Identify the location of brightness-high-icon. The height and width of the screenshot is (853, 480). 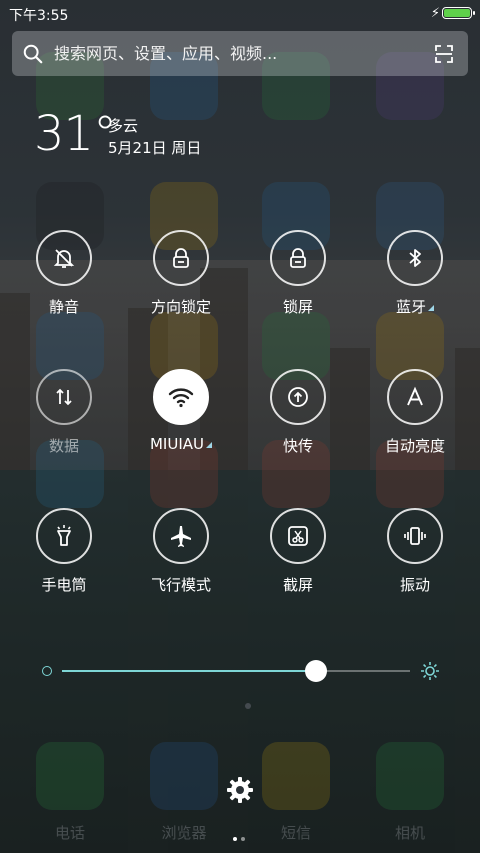
(430, 671).